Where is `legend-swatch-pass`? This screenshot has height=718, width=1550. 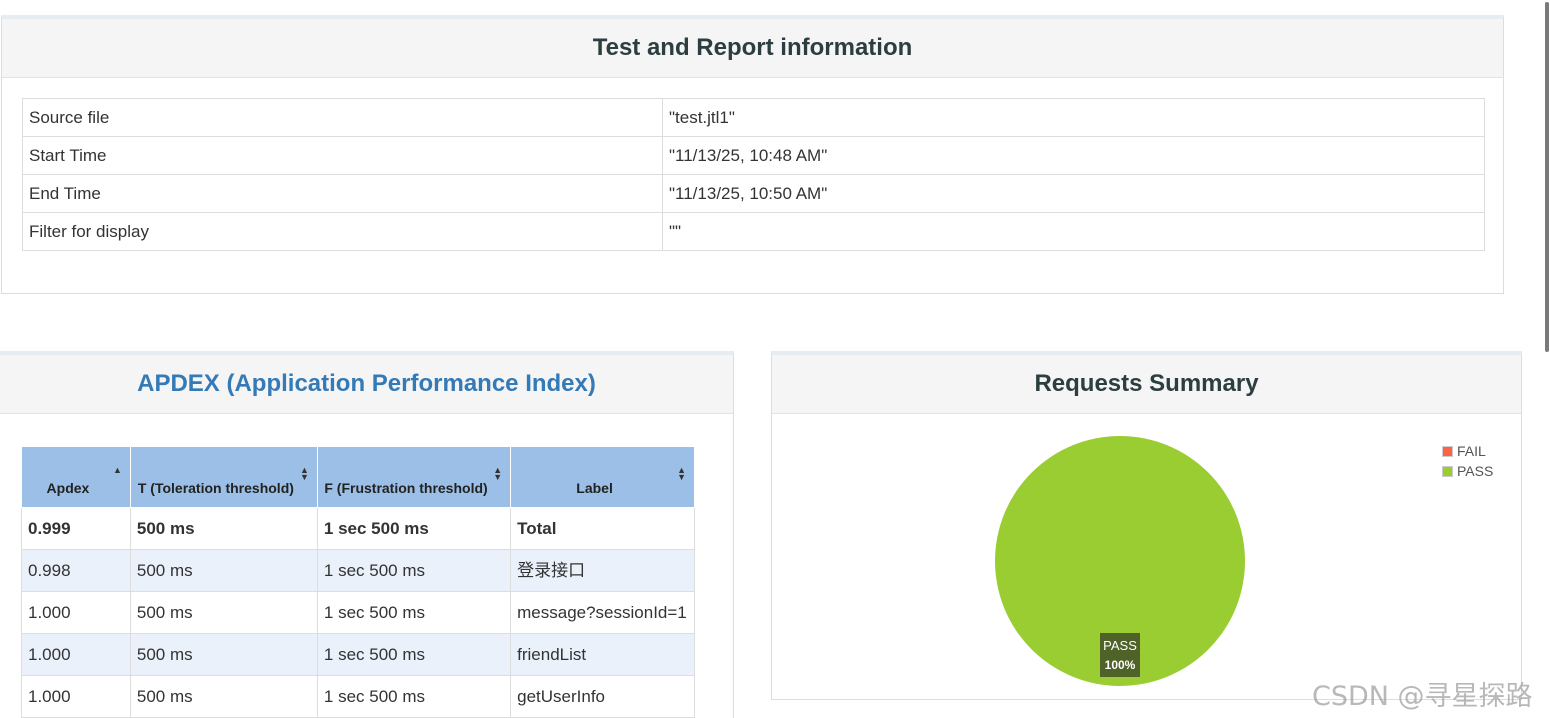 legend-swatch-pass is located at coordinates (1447, 471).